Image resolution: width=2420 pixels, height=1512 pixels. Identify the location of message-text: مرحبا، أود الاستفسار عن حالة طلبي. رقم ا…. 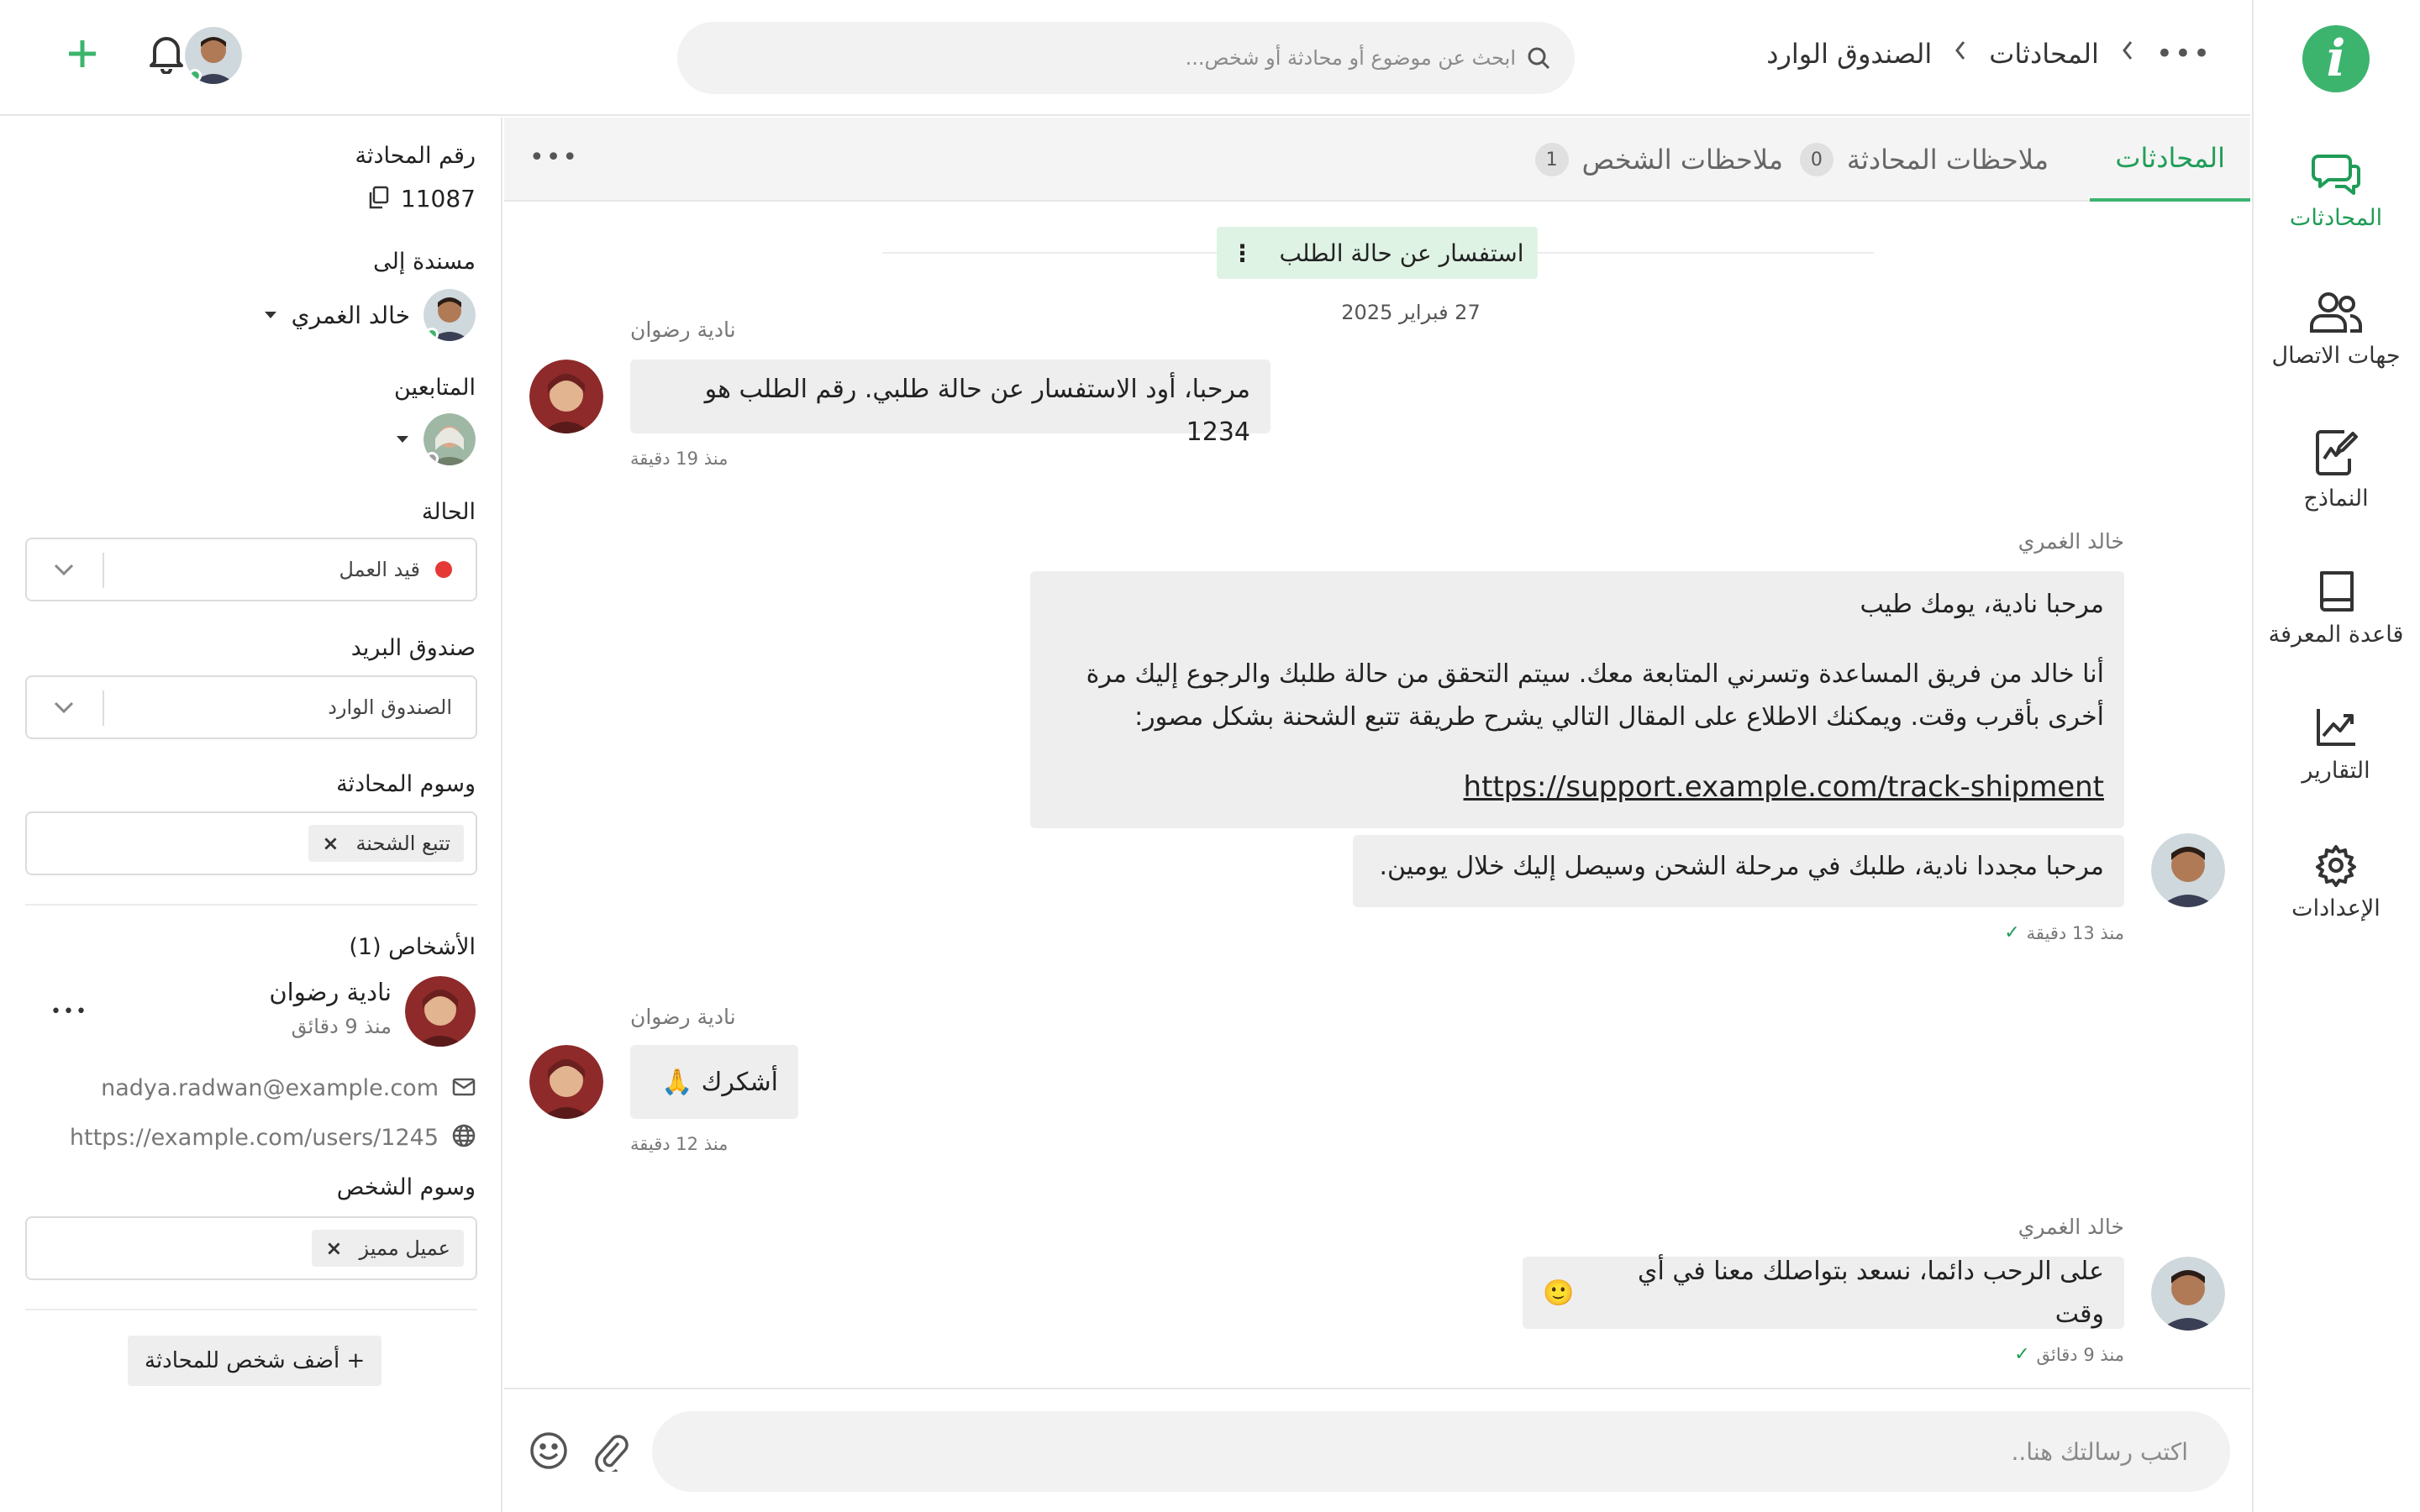
(977, 411).